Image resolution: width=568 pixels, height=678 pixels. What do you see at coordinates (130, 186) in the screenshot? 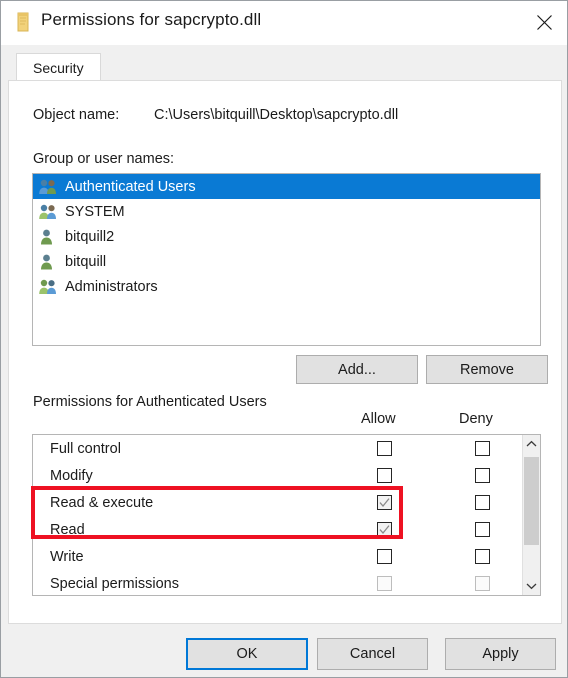
I see `list-item-label: Authenticated Users` at bounding box center [130, 186].